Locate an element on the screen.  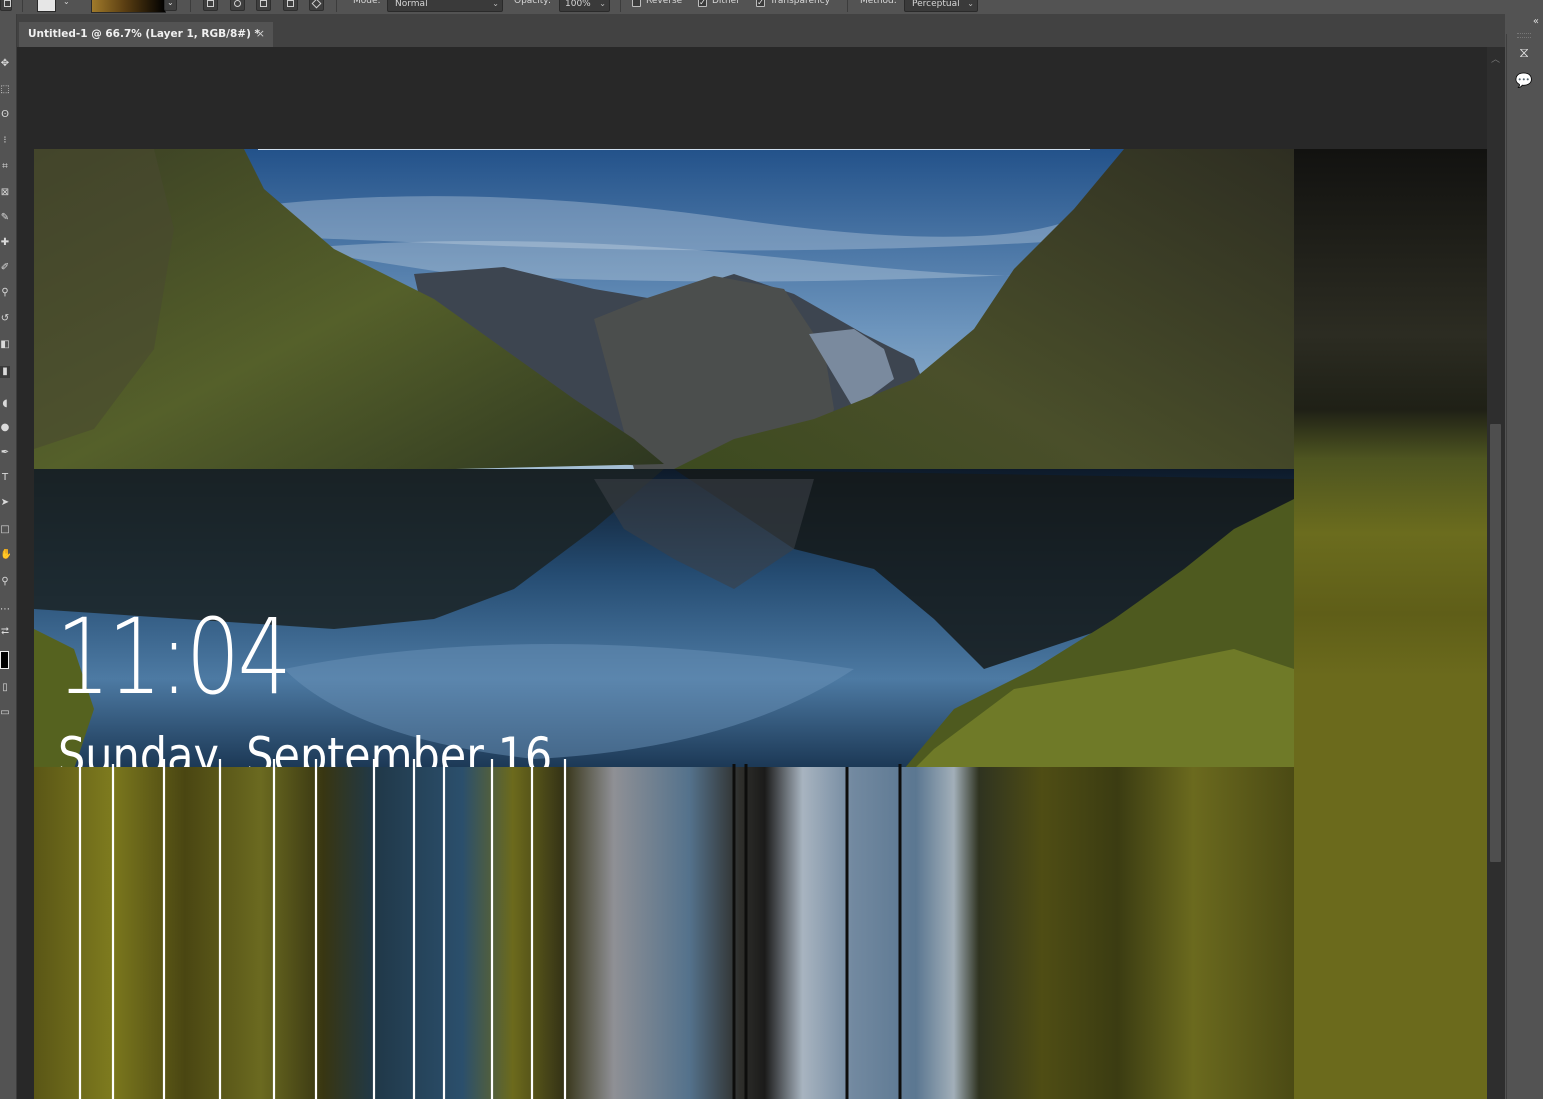
type-tool-icon: T is located at coordinates (5, 478).